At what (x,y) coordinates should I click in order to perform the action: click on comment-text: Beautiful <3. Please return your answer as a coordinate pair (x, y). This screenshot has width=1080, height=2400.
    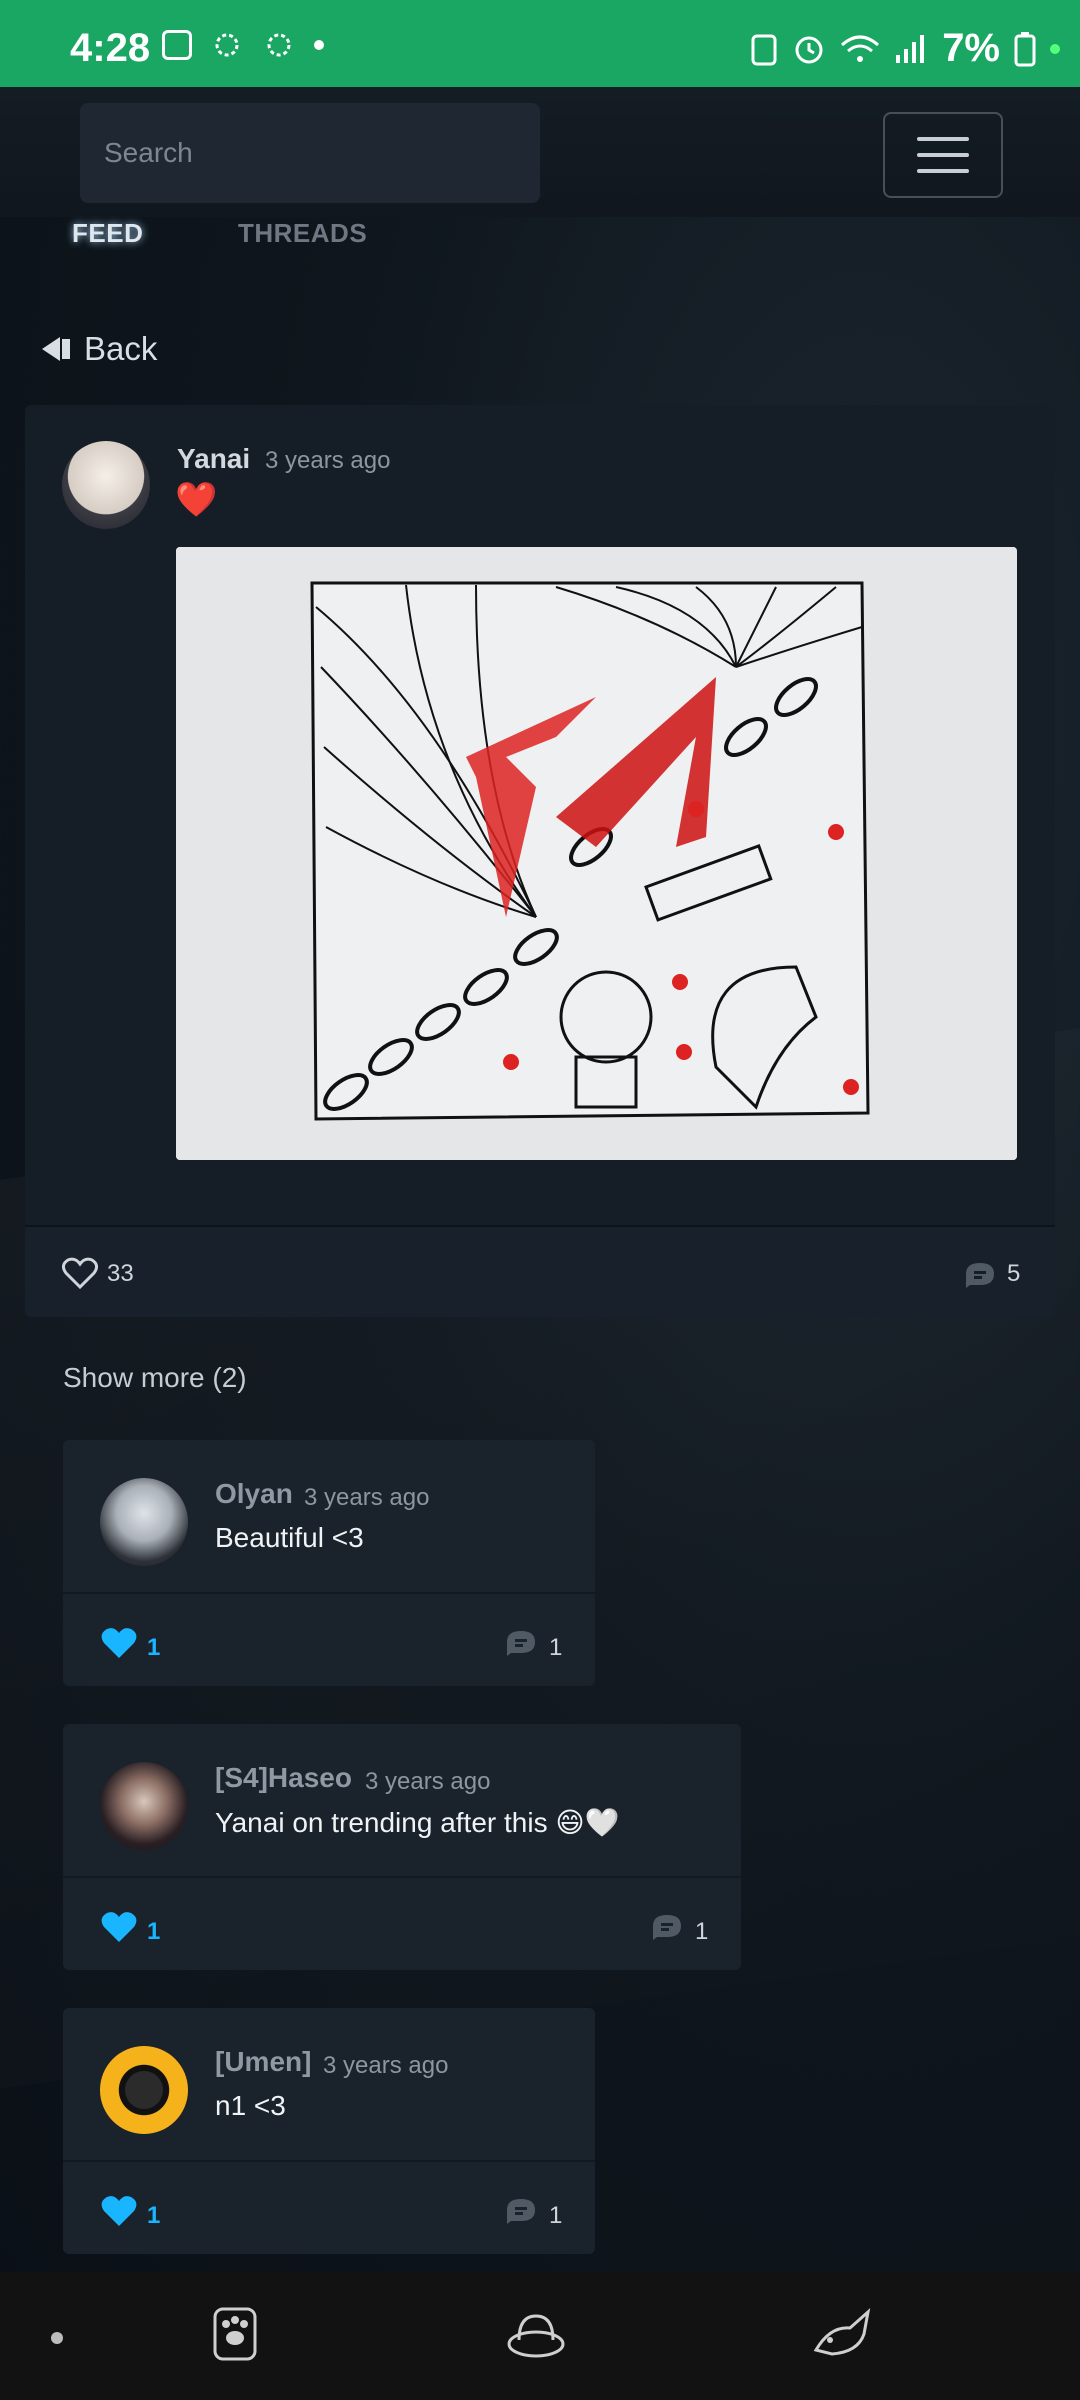
    Looking at the image, I should click on (289, 1537).